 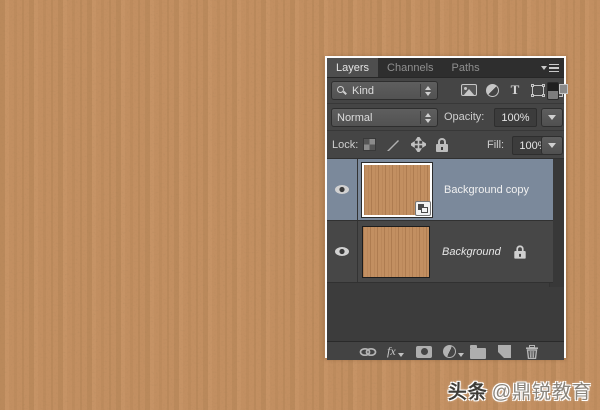 I want to click on lock-pixels-brush-icon, so click(x=393, y=145).